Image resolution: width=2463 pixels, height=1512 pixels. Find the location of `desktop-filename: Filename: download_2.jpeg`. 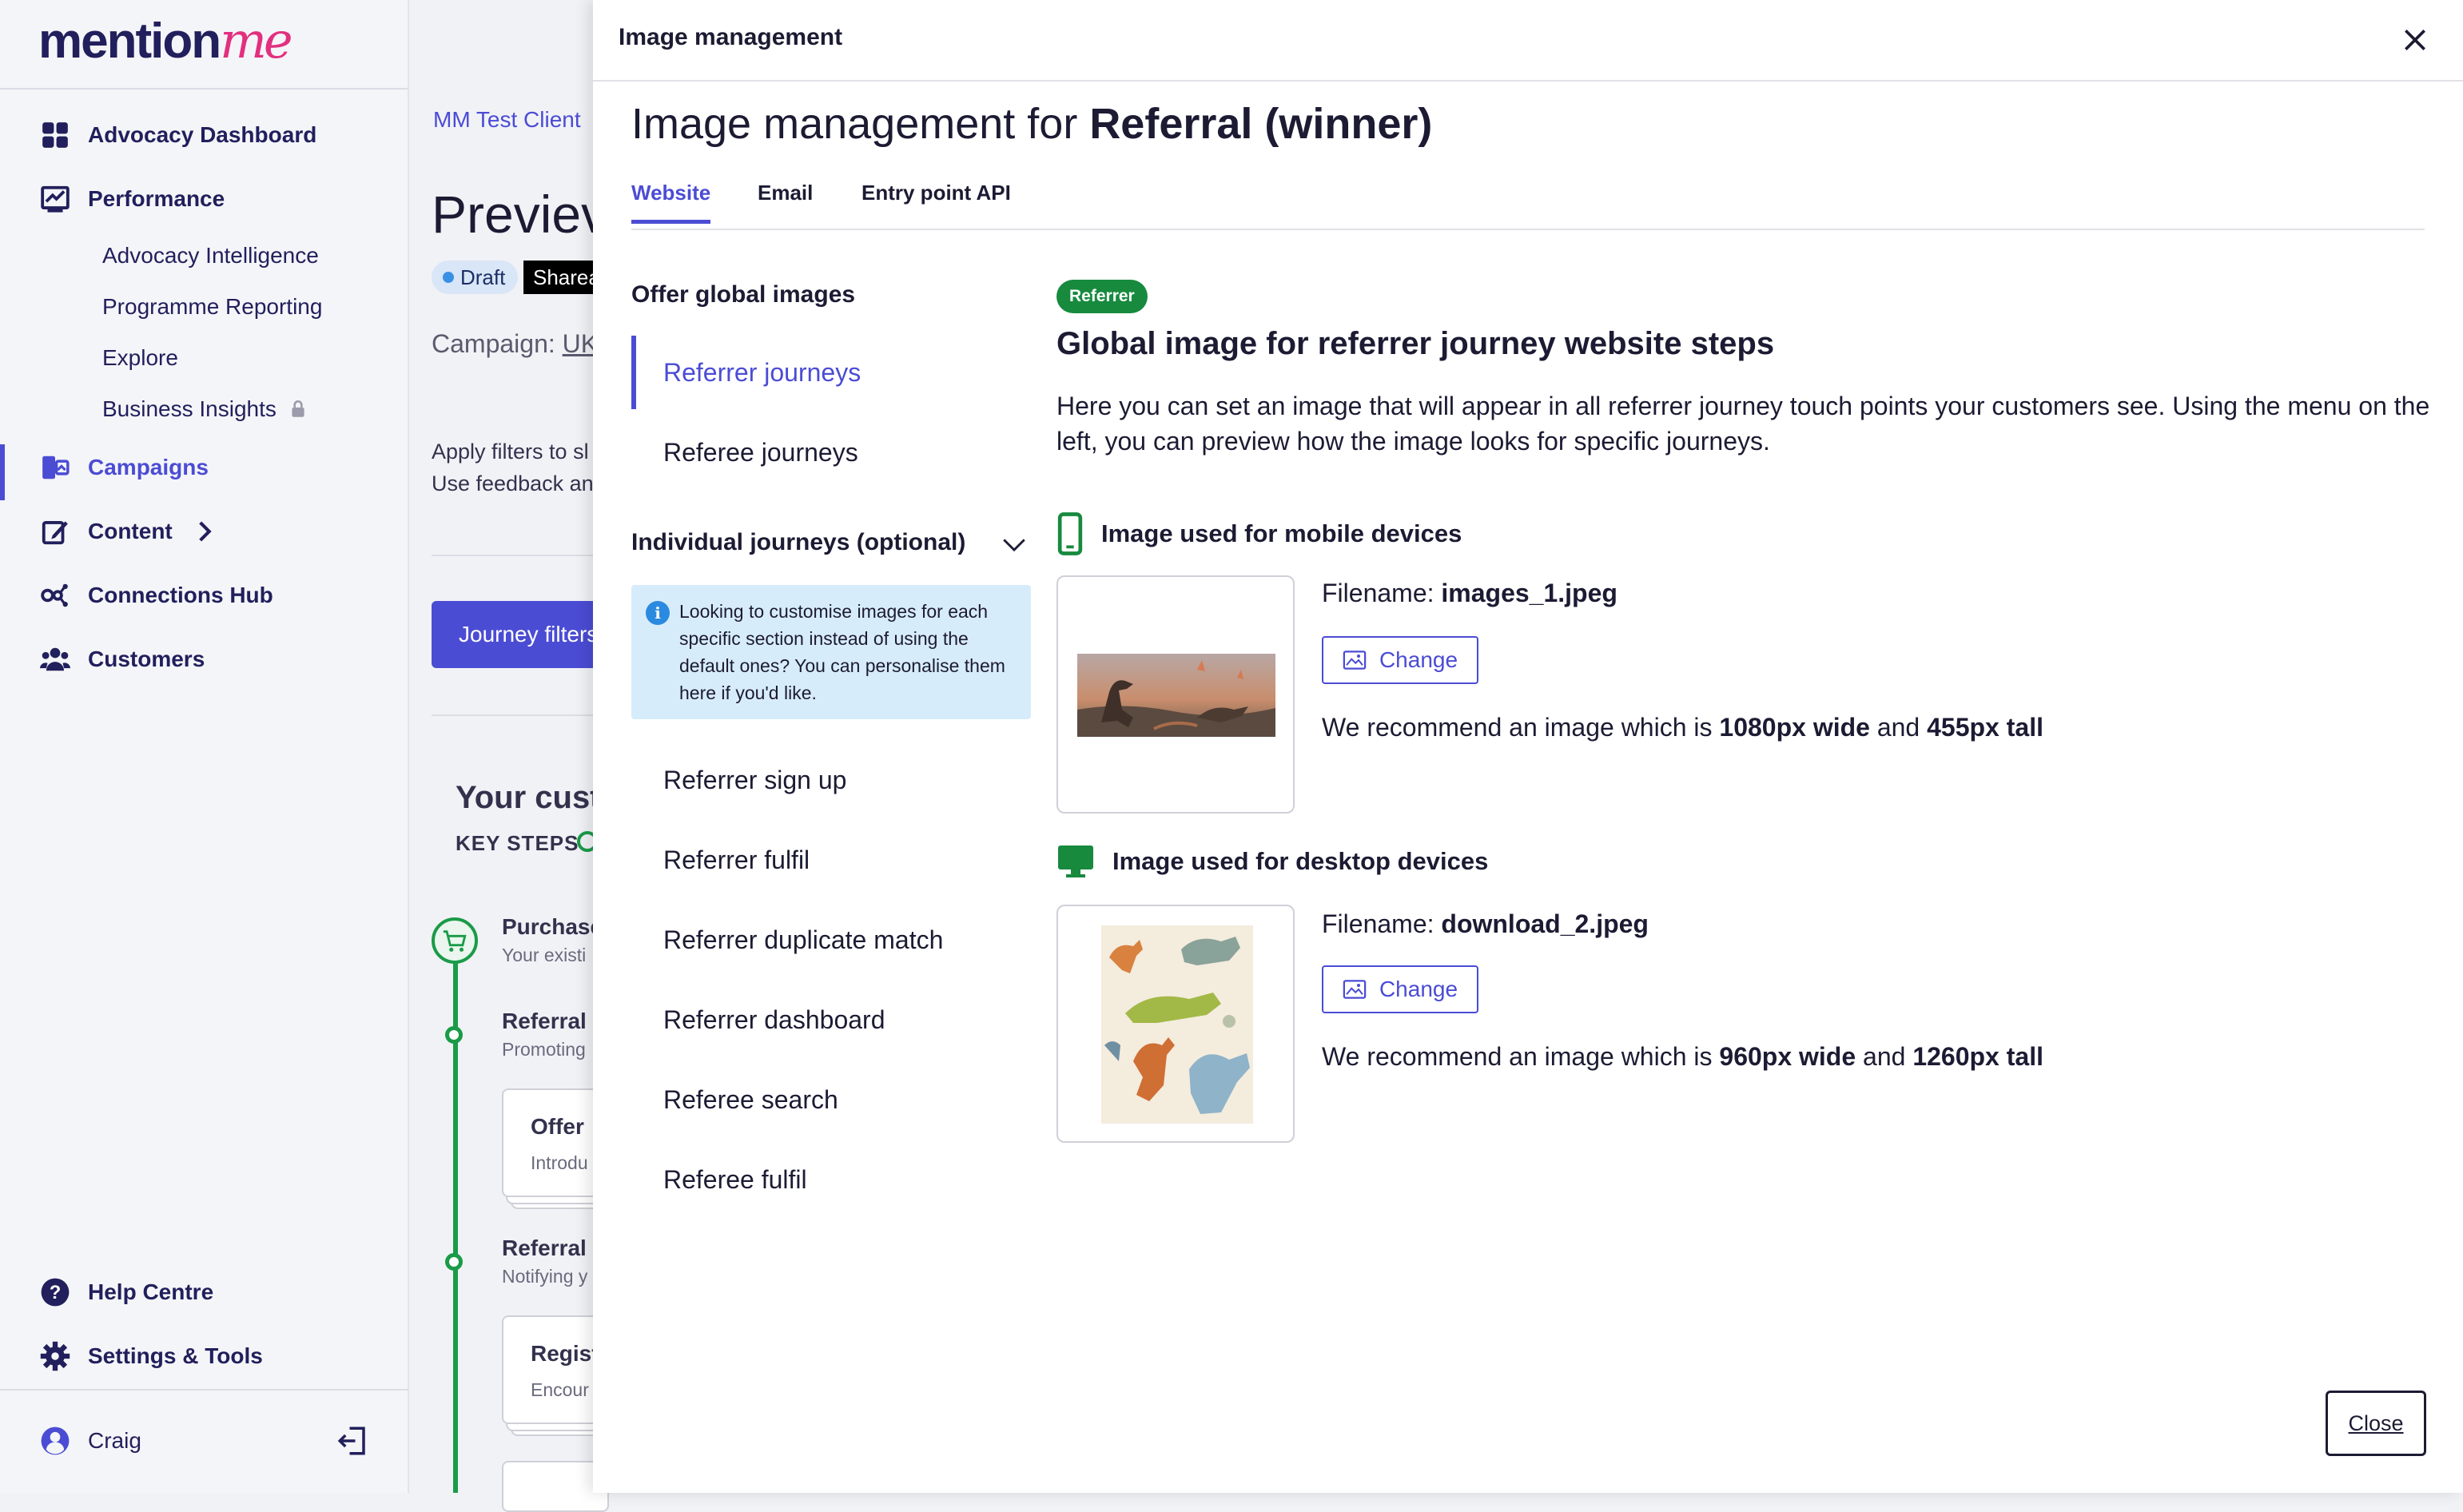

desktop-filename: Filename: download_2.jpeg is located at coordinates (1485, 924).